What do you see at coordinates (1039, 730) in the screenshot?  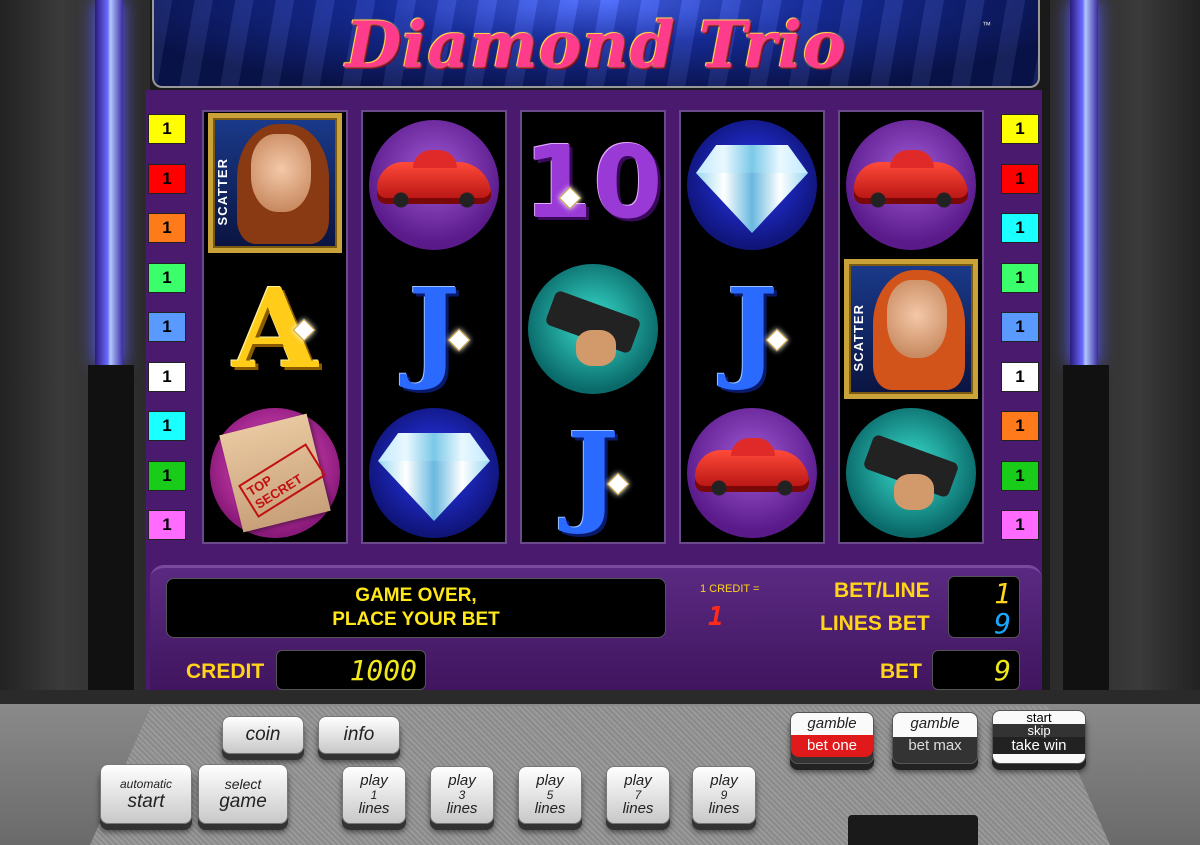 I see `skip-label: skip` at bounding box center [1039, 730].